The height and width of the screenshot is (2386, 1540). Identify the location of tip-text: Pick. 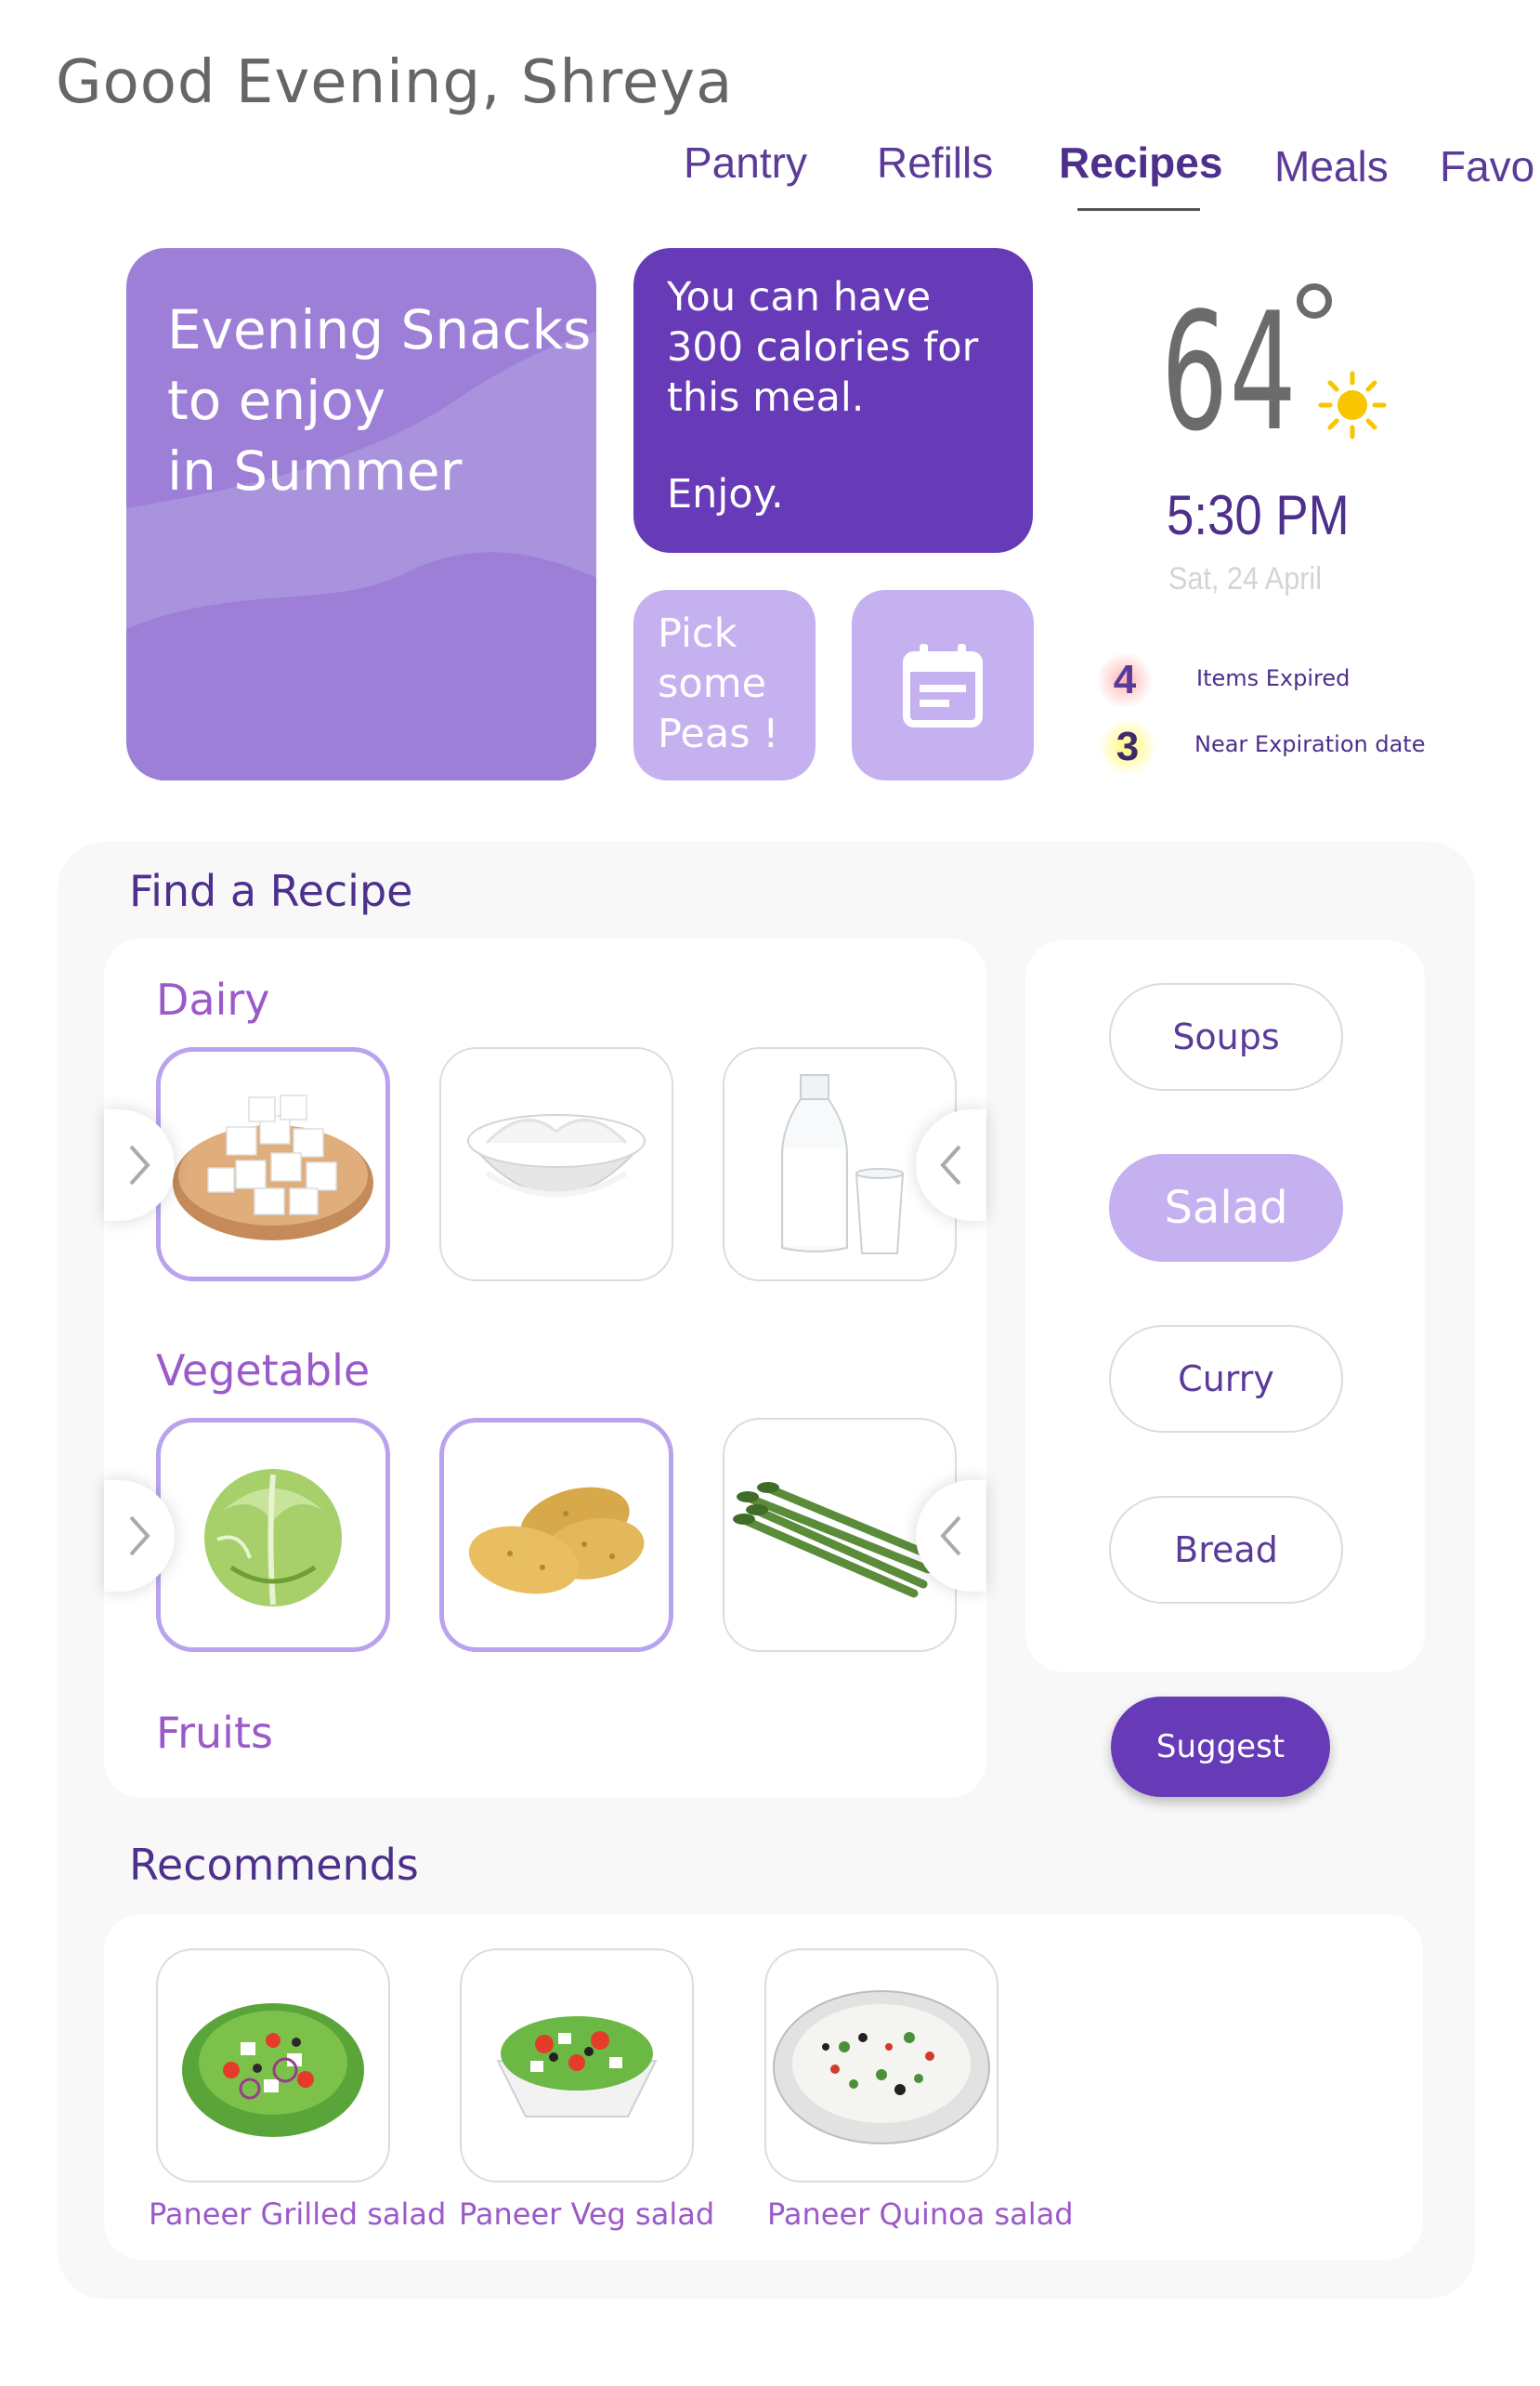
(697, 633).